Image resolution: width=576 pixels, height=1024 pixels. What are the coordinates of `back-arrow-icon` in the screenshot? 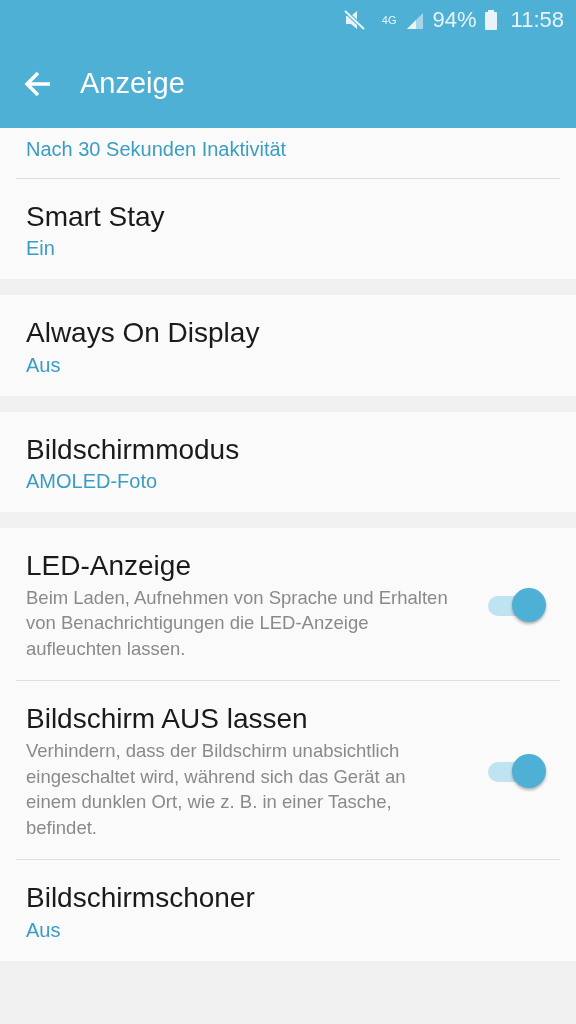 It's located at (38, 84).